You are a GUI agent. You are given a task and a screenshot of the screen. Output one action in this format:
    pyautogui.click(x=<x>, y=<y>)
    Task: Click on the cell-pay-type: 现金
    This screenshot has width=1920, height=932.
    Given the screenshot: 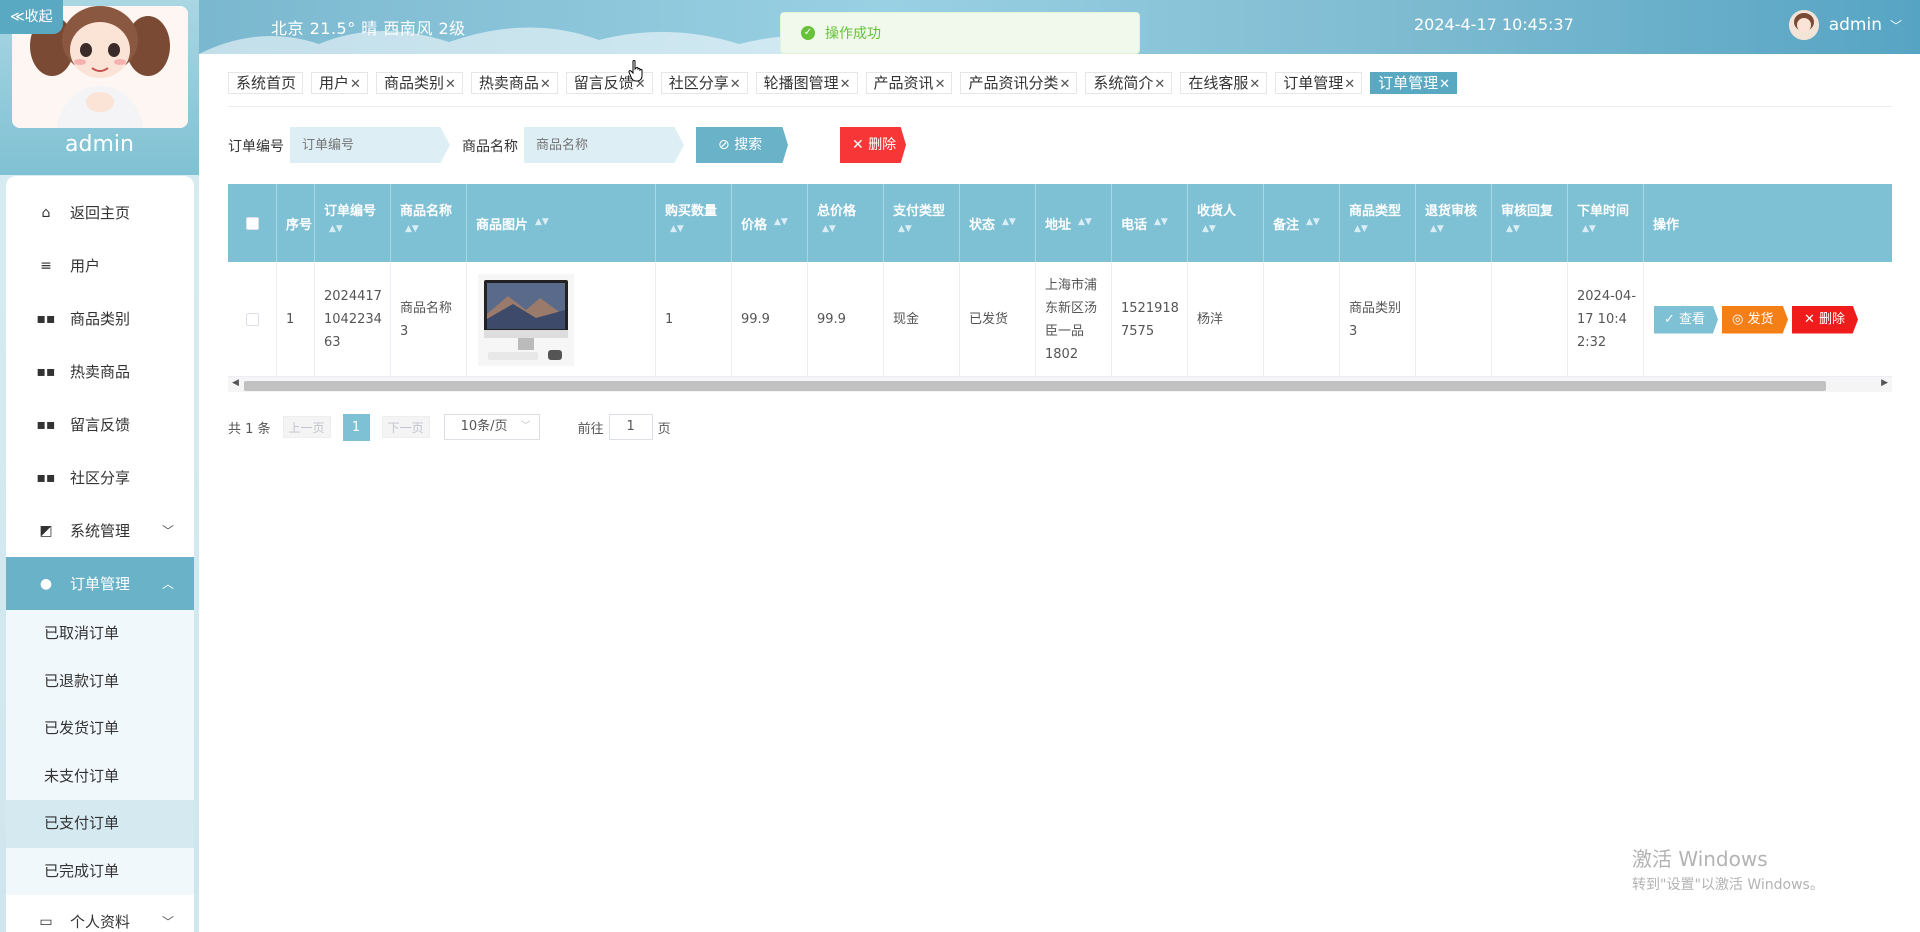 What is the action you would take?
    pyautogui.click(x=922, y=319)
    